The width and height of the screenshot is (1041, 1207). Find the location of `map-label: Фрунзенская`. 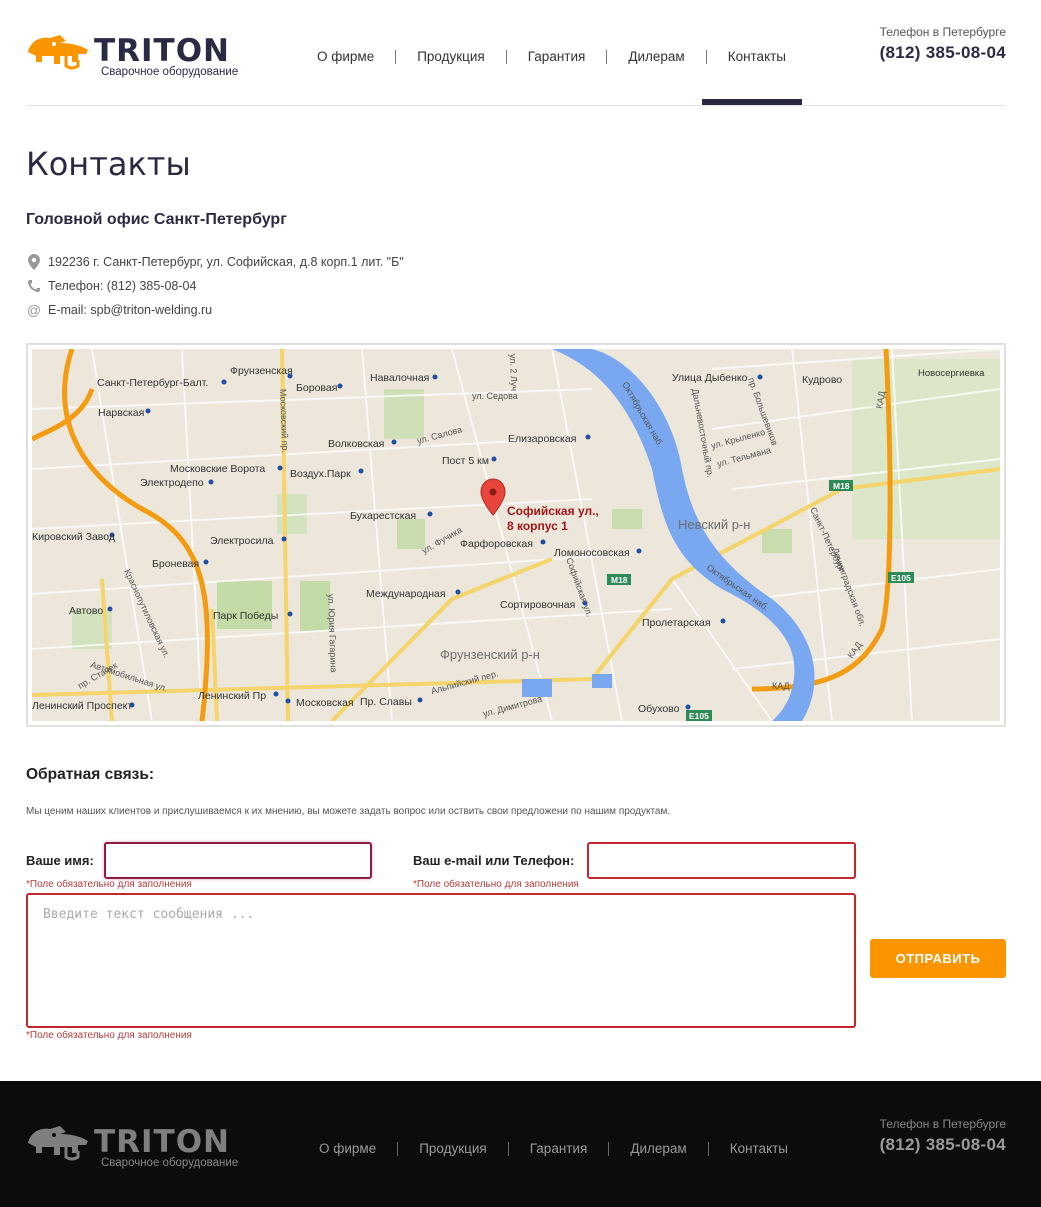

map-label: Фрунзенская is located at coordinates (261, 371).